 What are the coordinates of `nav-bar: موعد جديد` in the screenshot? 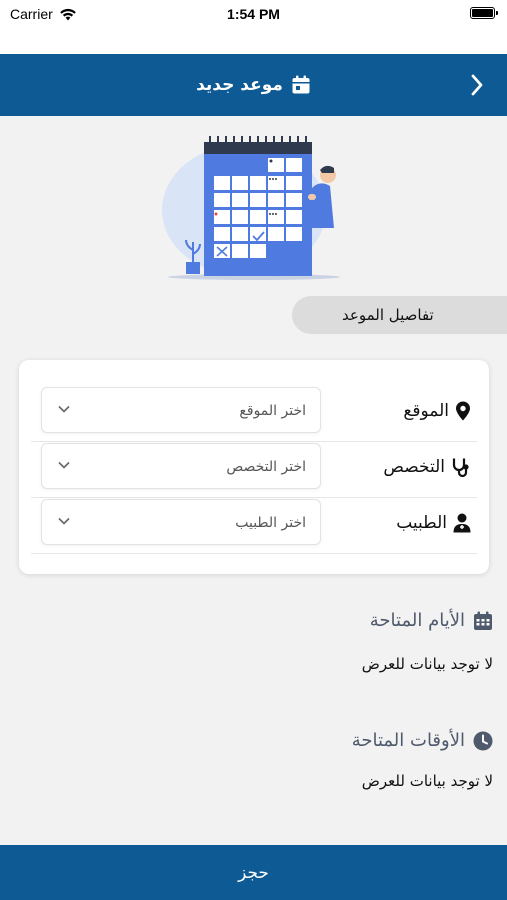 It's located at (253, 85).